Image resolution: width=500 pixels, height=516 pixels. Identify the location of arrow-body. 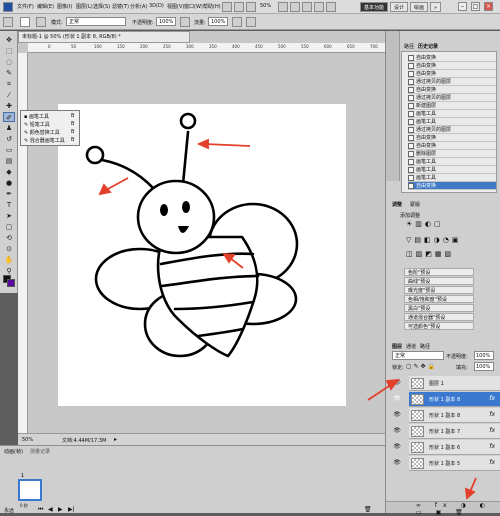
(236, 263).